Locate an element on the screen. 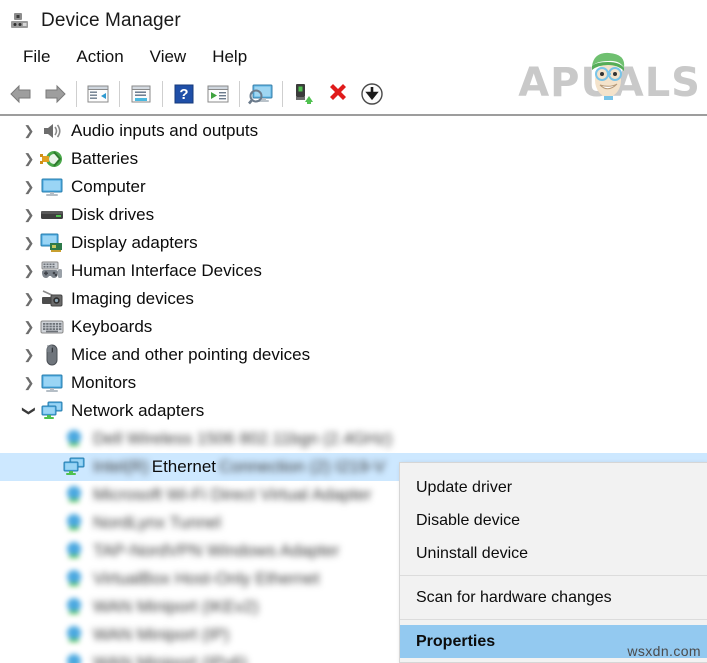 The height and width of the screenshot is (663, 707). tree-child-label: VirtualBox Host-Only Ethernet is located at coordinates (206, 578).